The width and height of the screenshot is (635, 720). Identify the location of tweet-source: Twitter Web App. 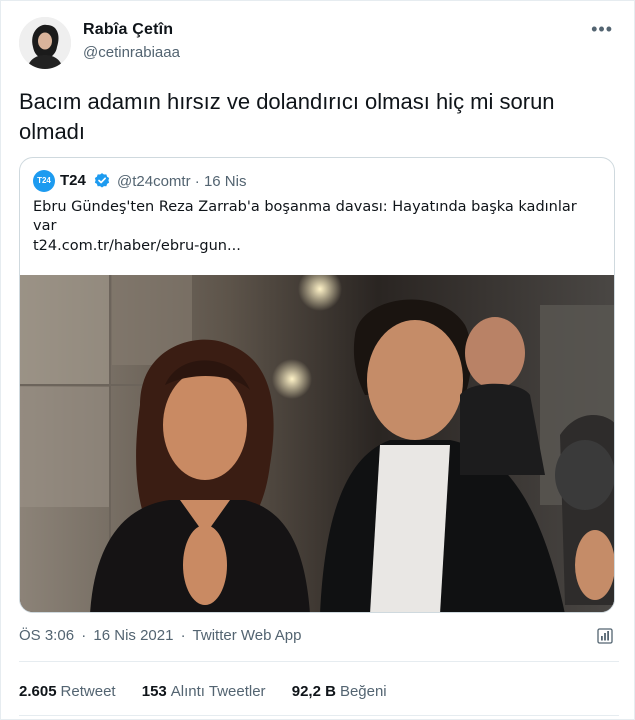
(247, 635).